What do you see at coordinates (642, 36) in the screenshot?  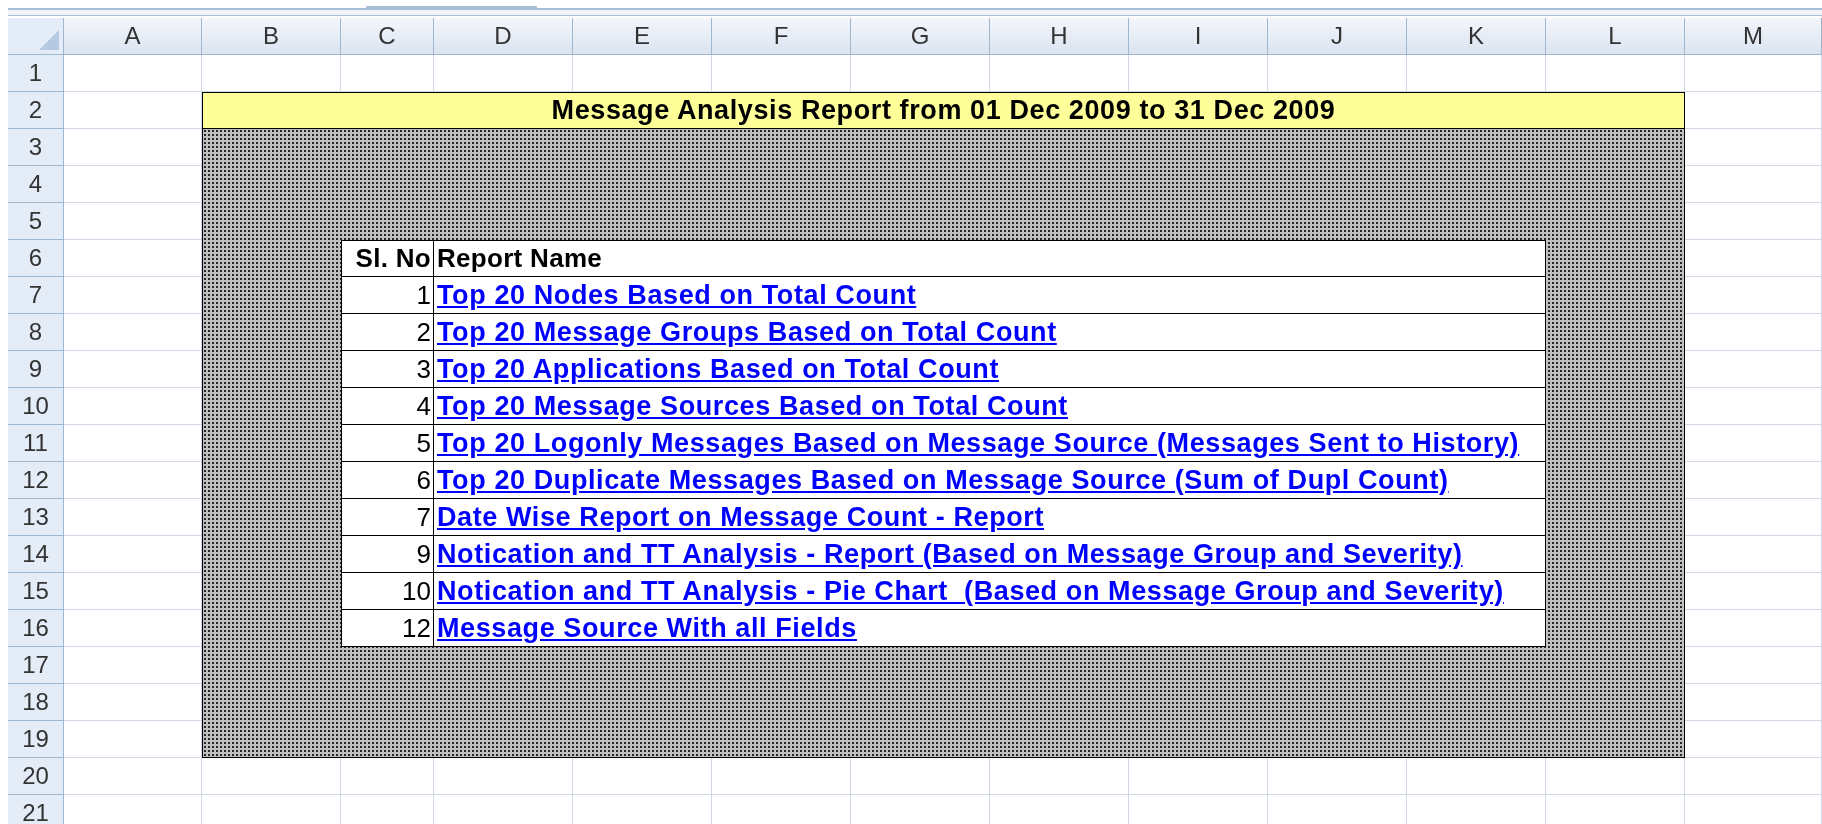 I see `column-header: E` at bounding box center [642, 36].